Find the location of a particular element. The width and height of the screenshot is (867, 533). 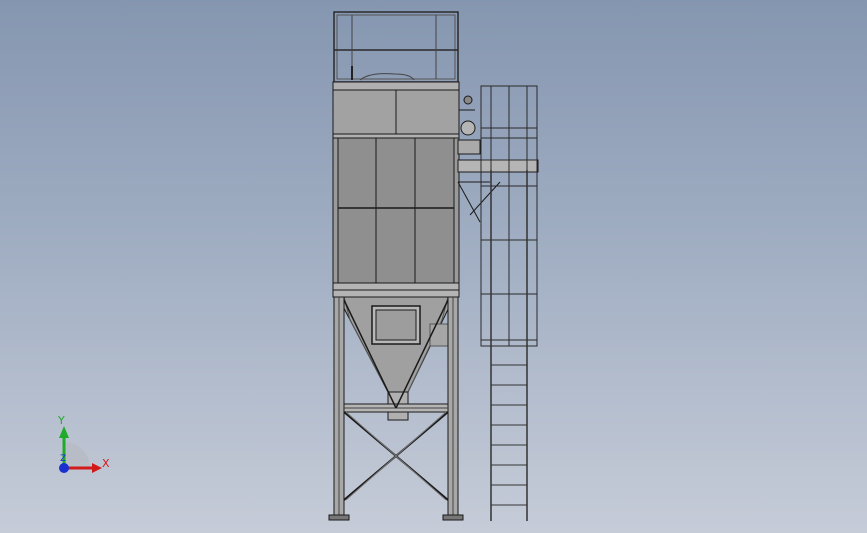

ladder-cage is located at coordinates (509, 216).